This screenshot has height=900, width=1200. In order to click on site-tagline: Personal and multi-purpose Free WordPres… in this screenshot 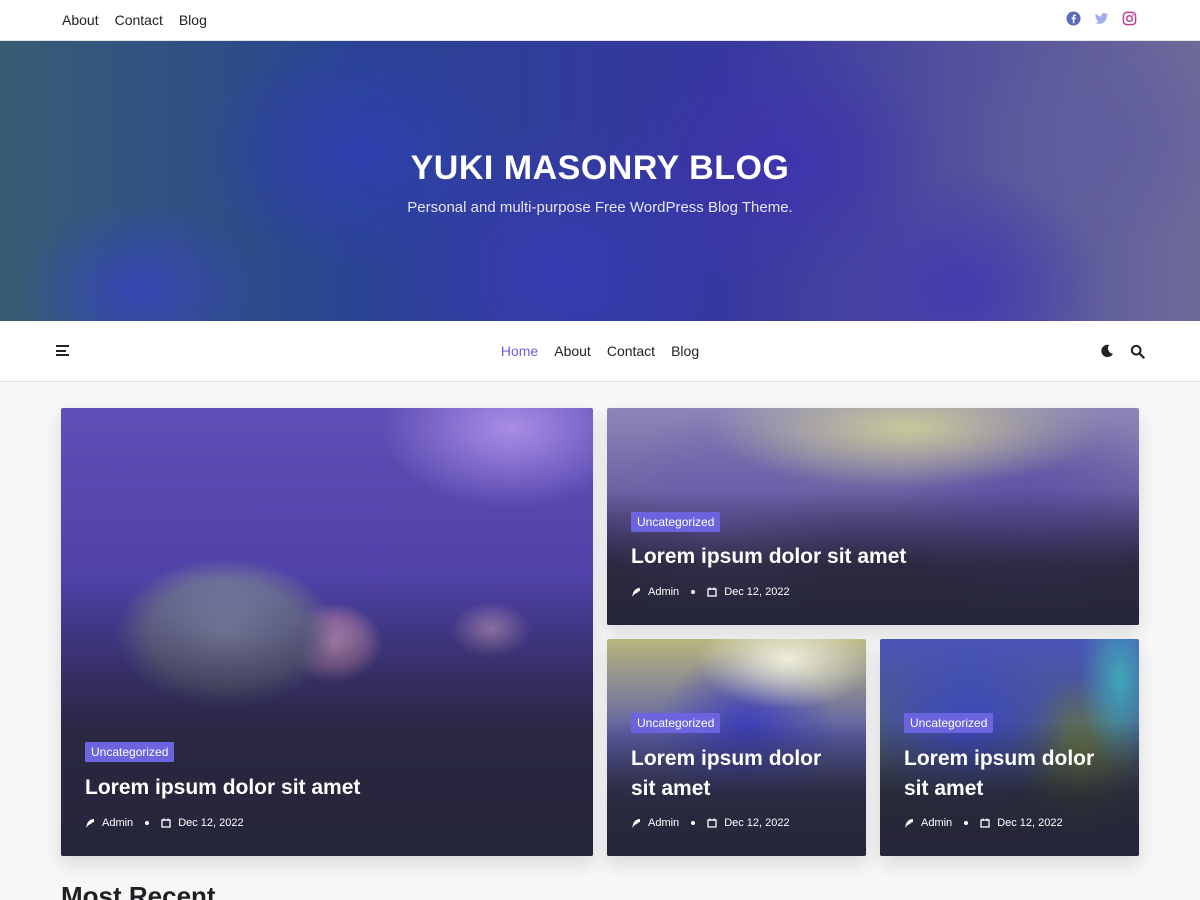, I will do `click(600, 207)`.